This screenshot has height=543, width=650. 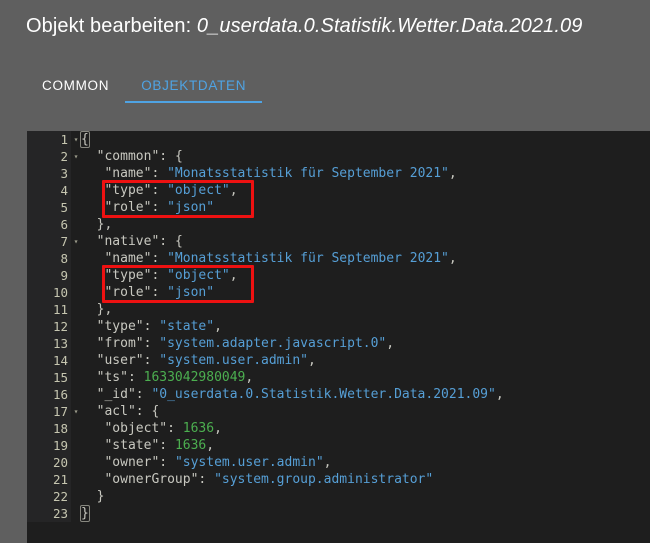 I want to click on code-line-content: "owner": "system.user.admin",, so click(x=365, y=462).